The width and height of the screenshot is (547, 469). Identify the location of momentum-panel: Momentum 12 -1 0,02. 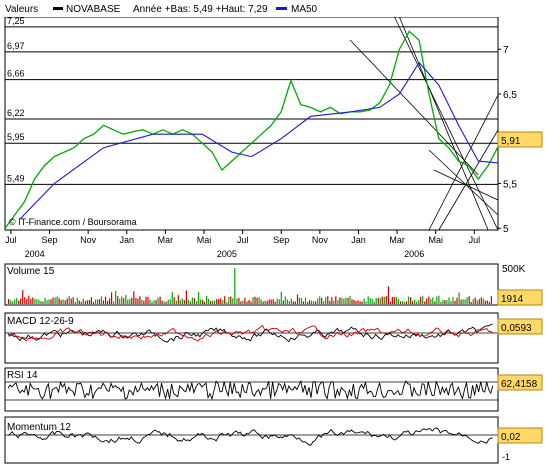
(273, 440).